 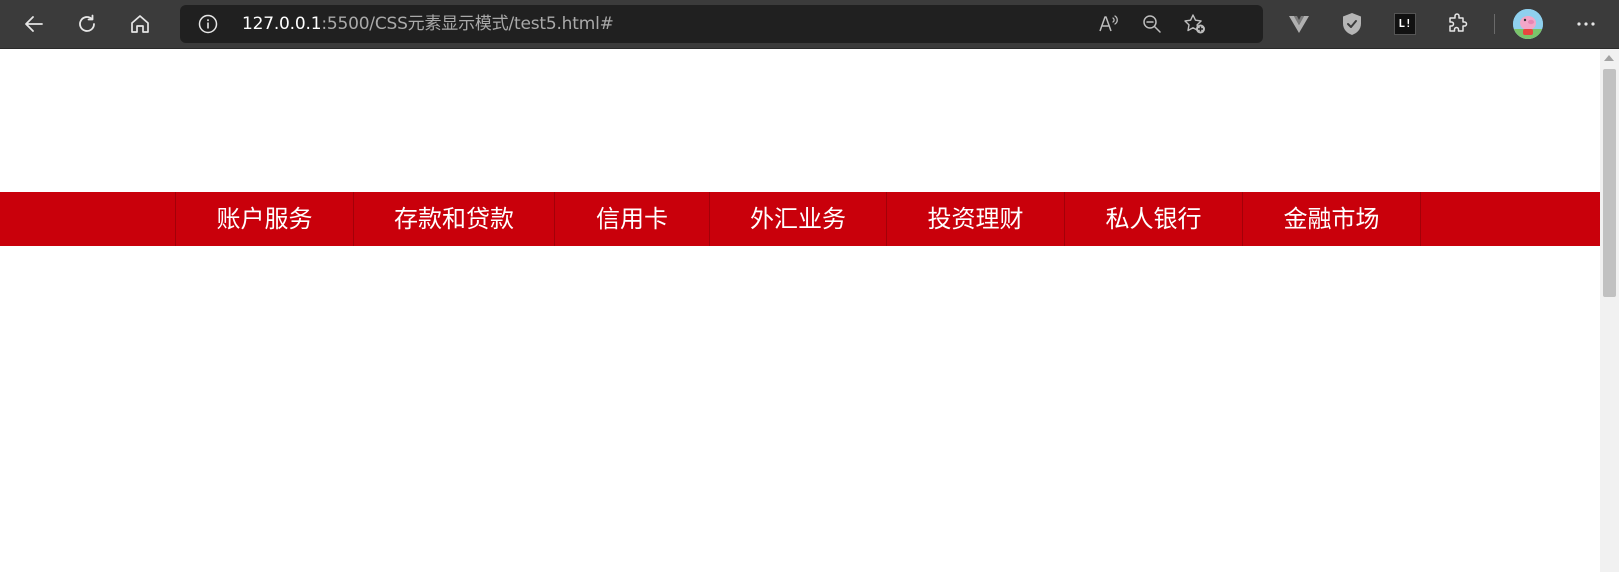 I want to click on toolbar-separator, so click(x=1494, y=24).